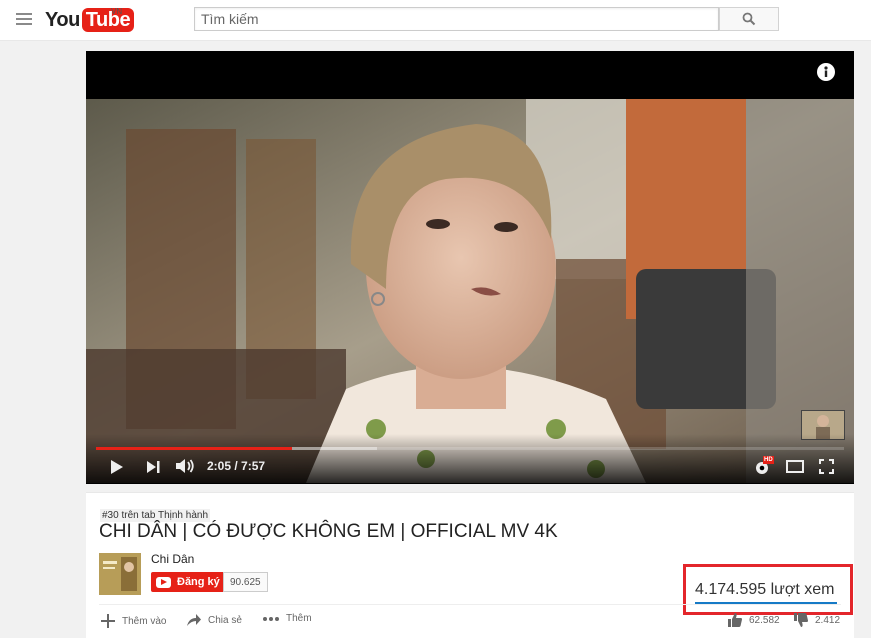 Image resolution: width=871 pixels, height=638 pixels. What do you see at coordinates (768, 460) in the screenshot?
I see `hd-badge: HD` at bounding box center [768, 460].